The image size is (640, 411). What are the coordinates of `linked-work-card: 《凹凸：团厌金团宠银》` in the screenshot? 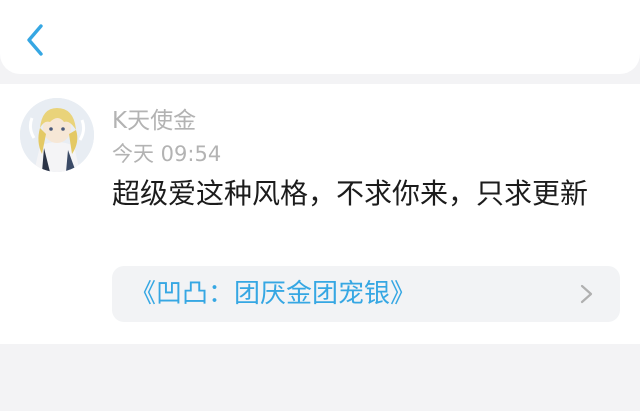 It's located at (366, 294).